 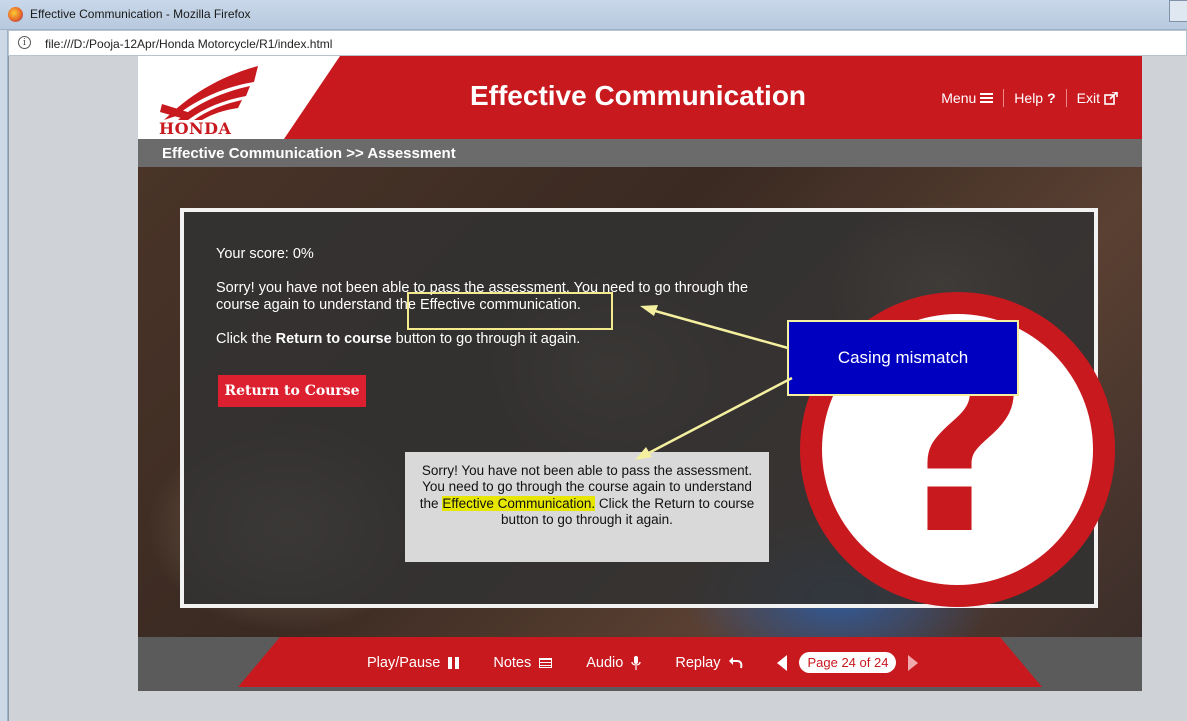 What do you see at coordinates (195, 128) in the screenshot?
I see `honda-wordmark: HONDA` at bounding box center [195, 128].